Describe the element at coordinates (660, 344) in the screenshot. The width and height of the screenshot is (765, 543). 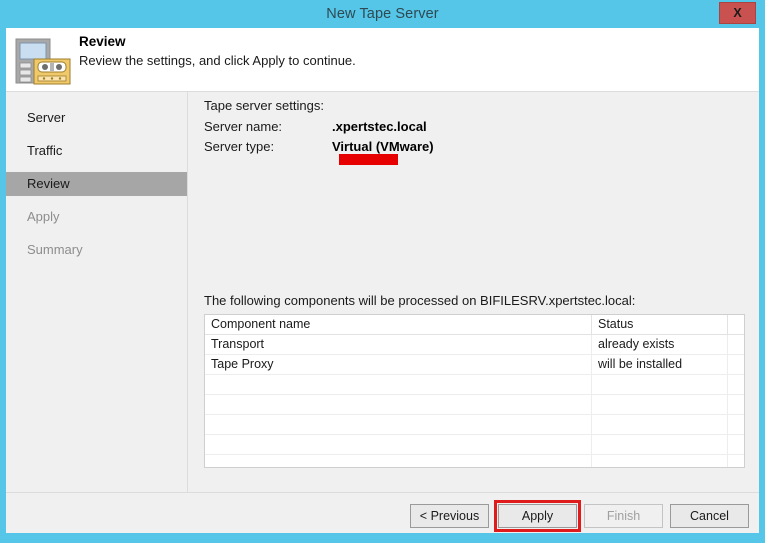
I see `cell-status: already exists` at that location.